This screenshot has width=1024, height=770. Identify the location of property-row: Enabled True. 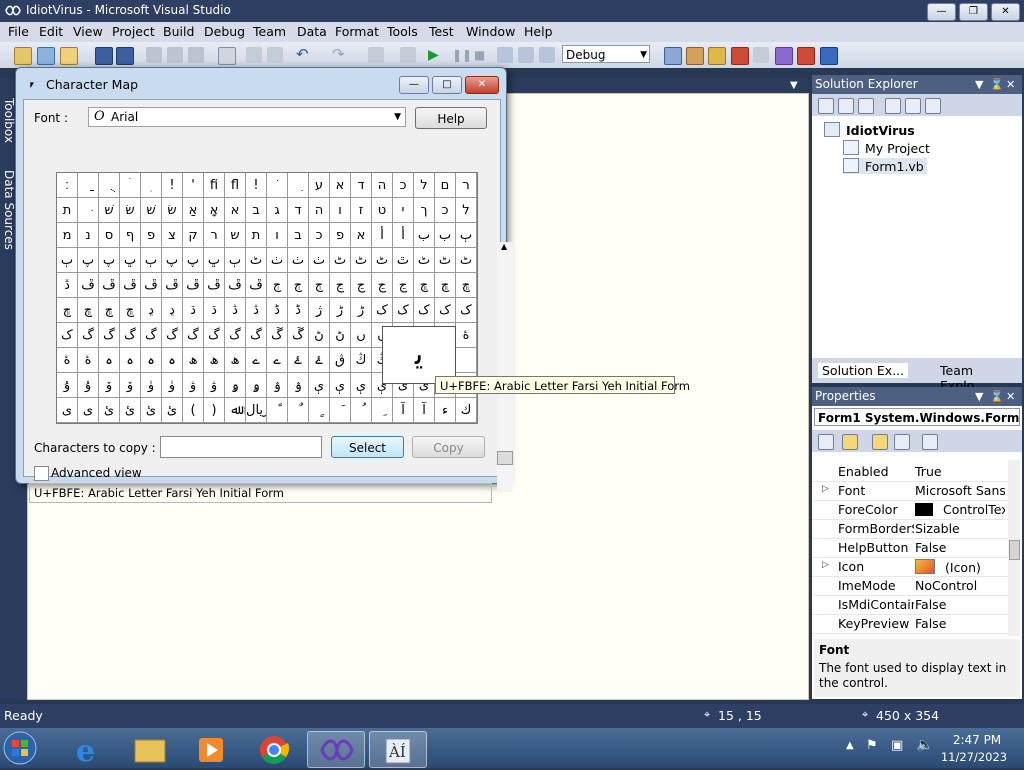
(910, 472).